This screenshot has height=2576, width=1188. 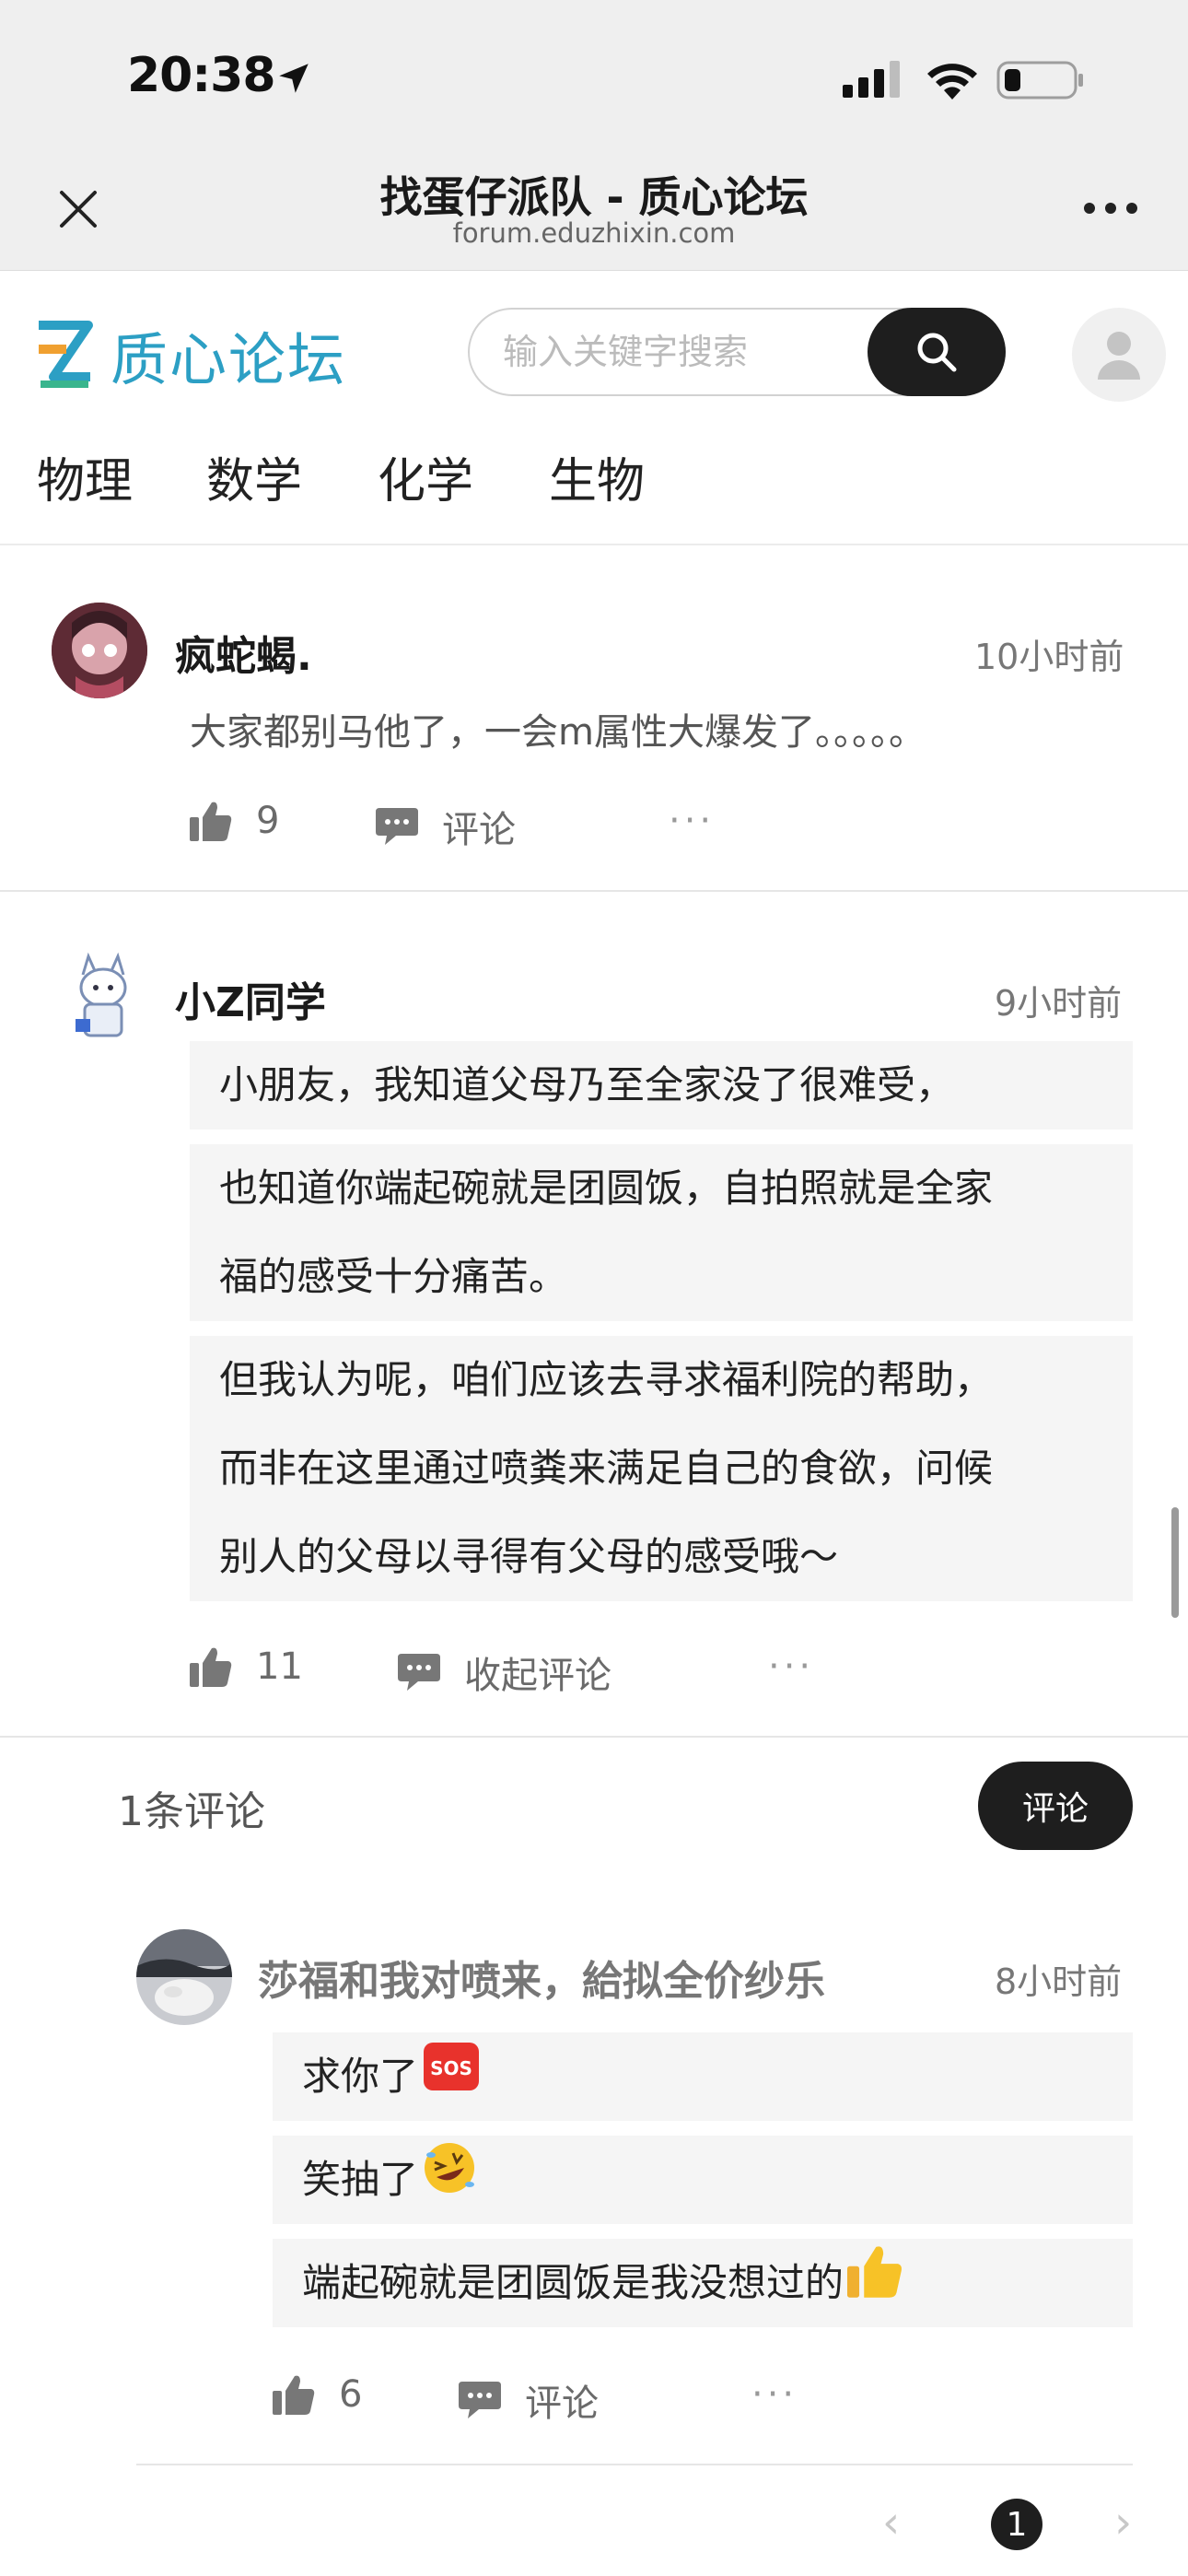 What do you see at coordinates (351, 2394) in the screenshot?
I see `like-count: 6` at bounding box center [351, 2394].